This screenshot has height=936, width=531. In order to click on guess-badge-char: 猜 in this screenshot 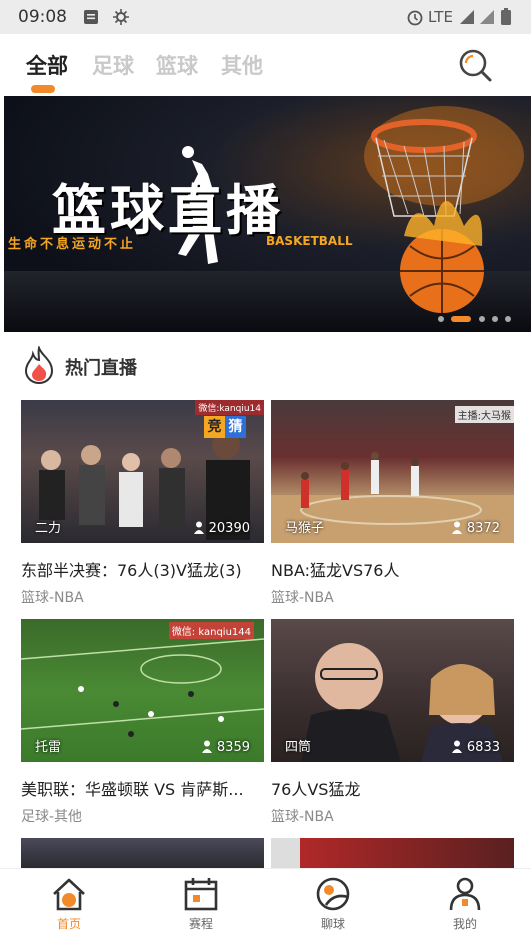, I will do `click(235, 427)`.